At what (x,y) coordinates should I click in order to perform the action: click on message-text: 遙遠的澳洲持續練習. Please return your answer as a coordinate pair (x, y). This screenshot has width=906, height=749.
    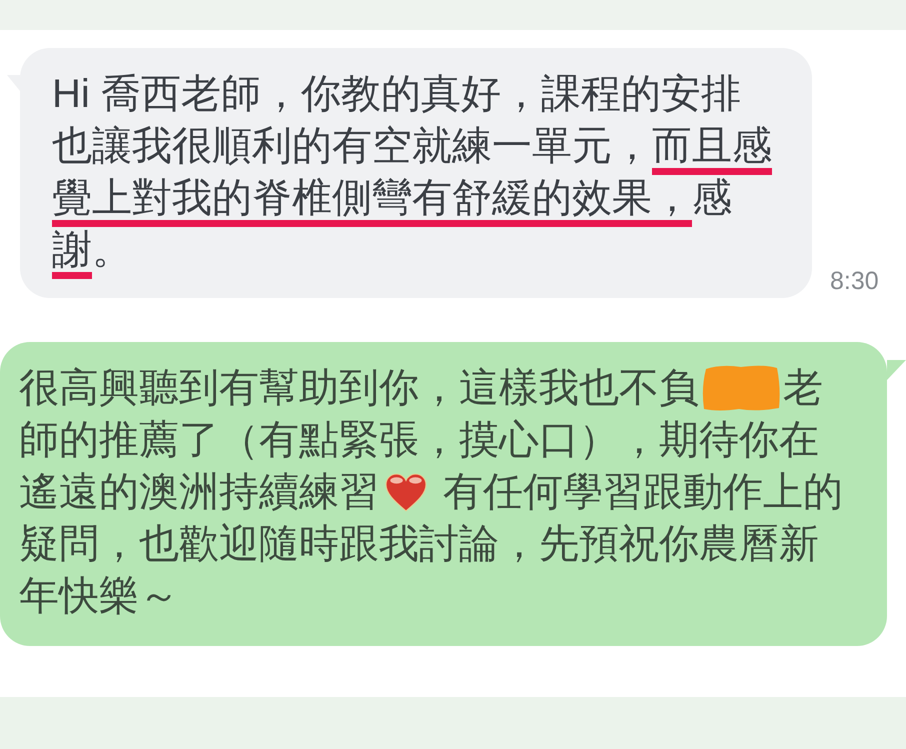
    Looking at the image, I should click on (199, 492).